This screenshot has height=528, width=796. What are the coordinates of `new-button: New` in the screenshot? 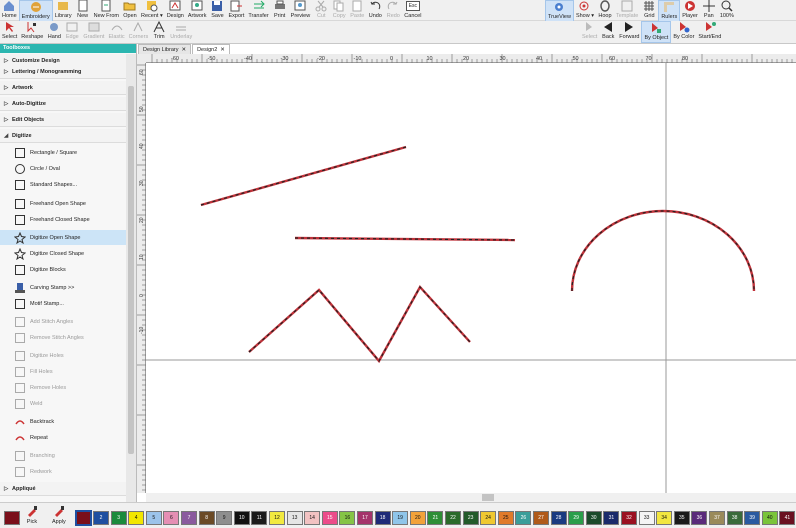 It's located at (83, 10).